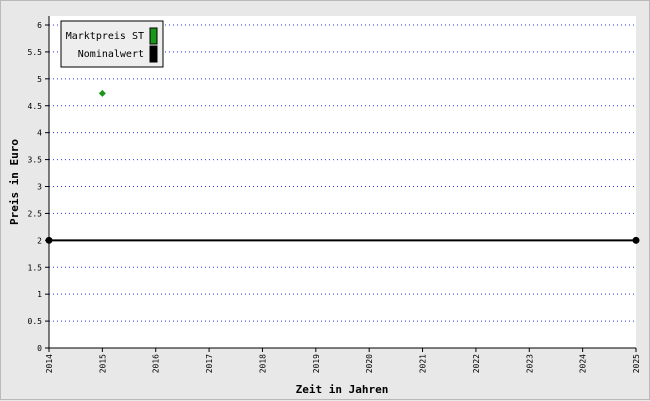  What do you see at coordinates (14, 182) in the screenshot?
I see `y-axis-title: Preis in Euro` at bounding box center [14, 182].